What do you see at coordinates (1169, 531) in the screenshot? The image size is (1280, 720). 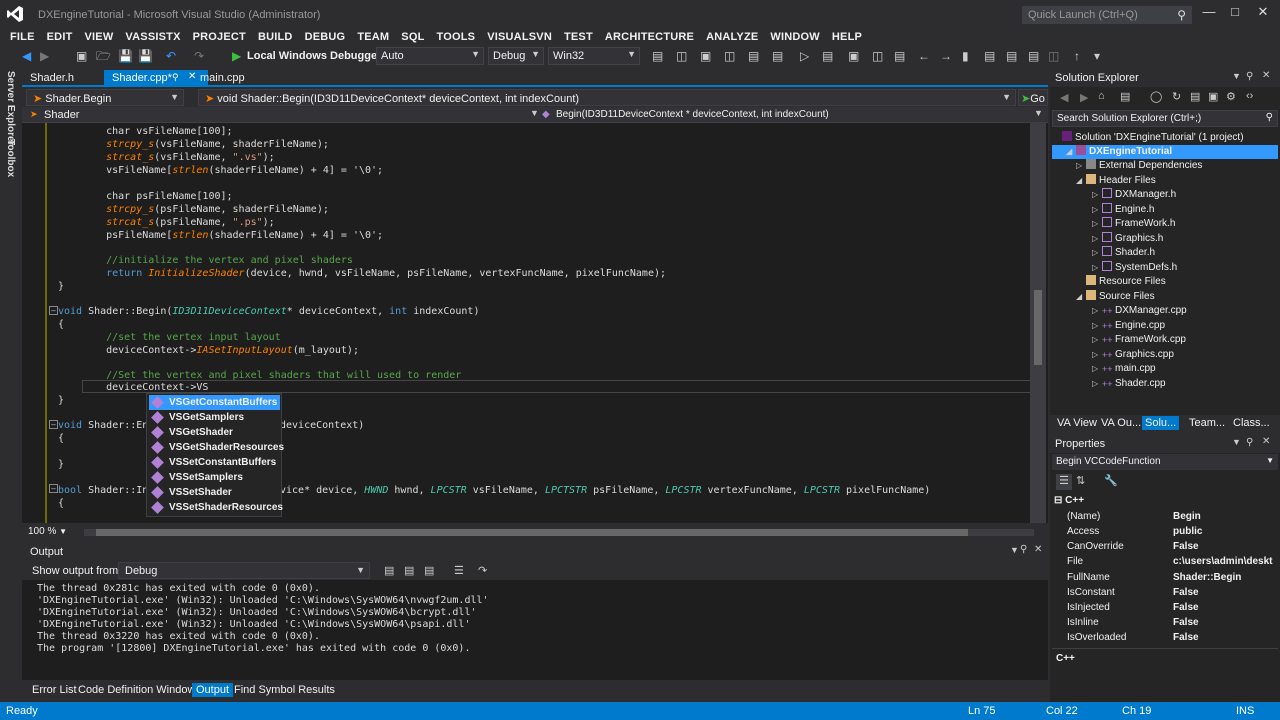 I see `property-row: Access public` at bounding box center [1169, 531].